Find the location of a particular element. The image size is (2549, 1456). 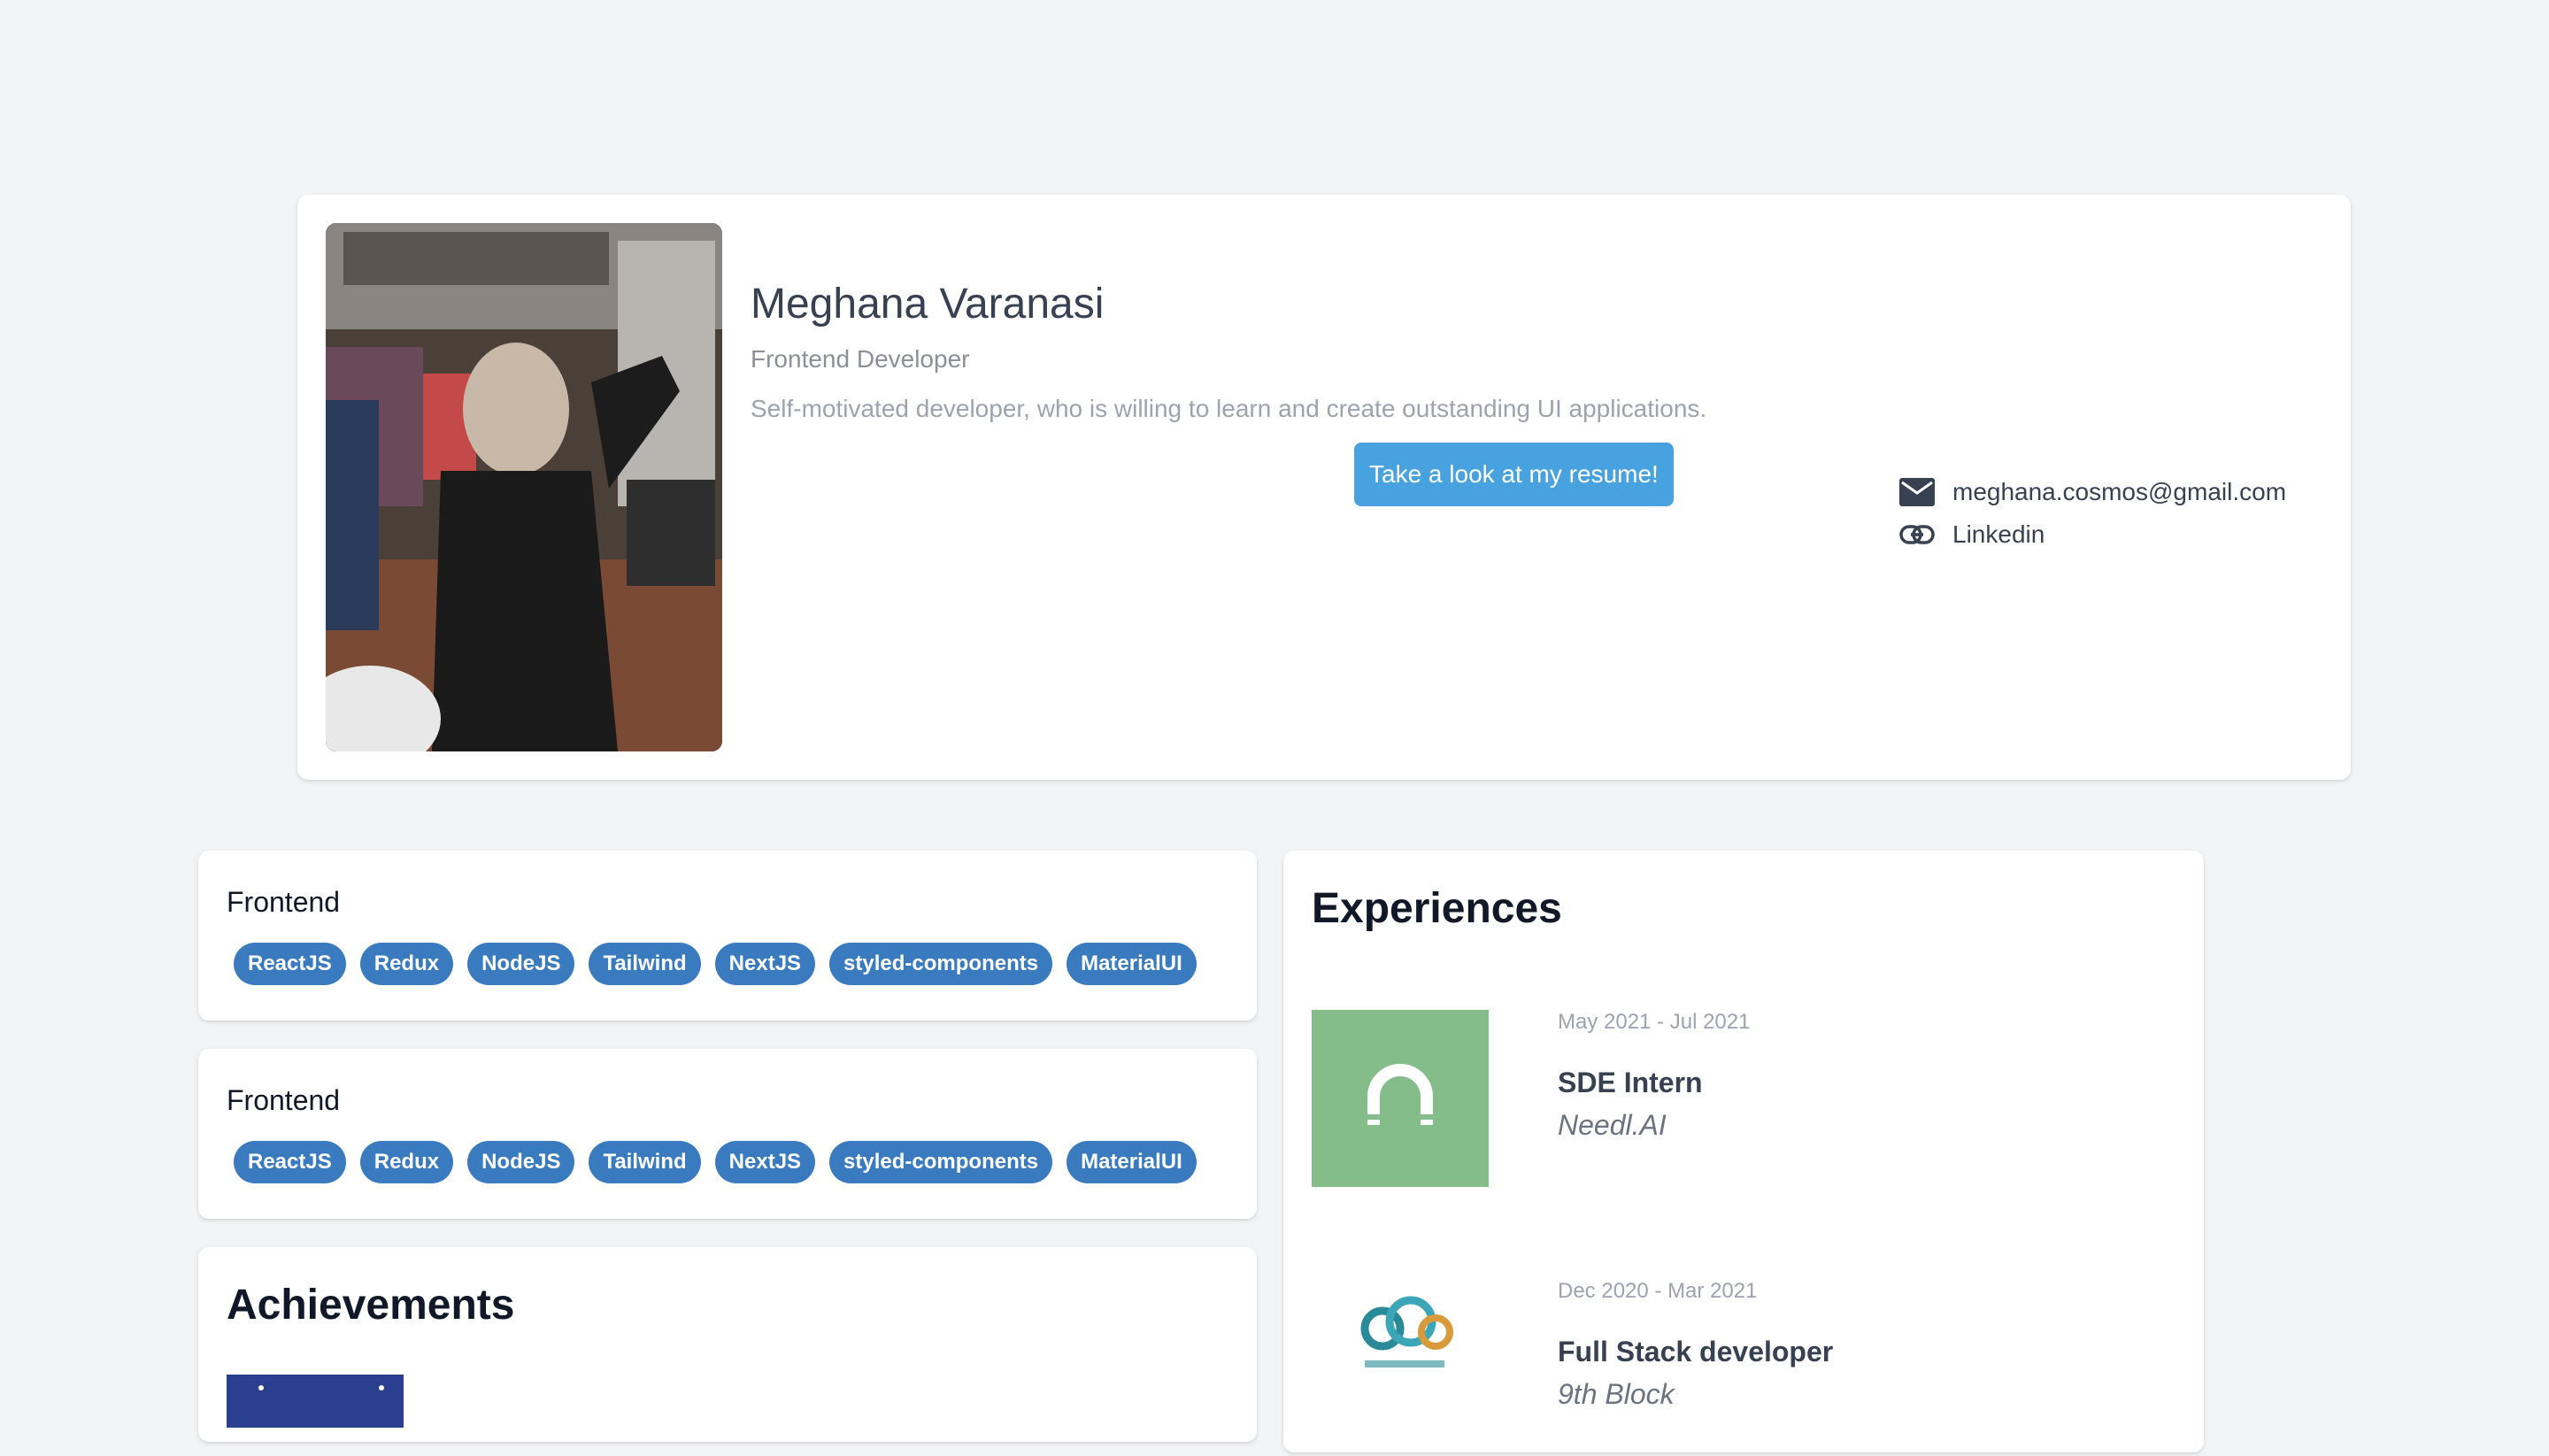

experiences-title: Experiences is located at coordinates (1437, 908).